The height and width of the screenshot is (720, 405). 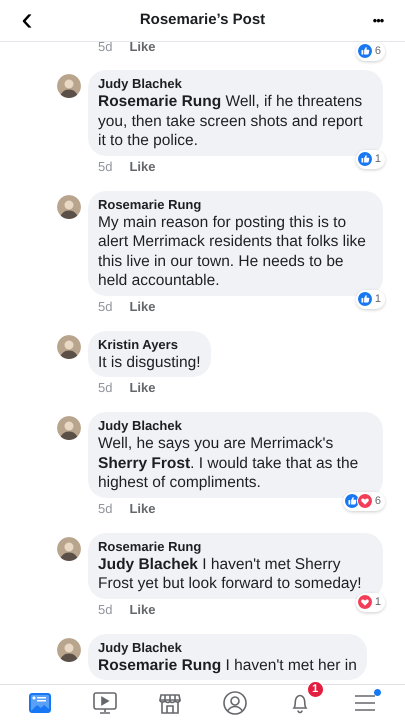 What do you see at coordinates (232, 251) in the screenshot?
I see `comment-text: My main reason for posting this is to alert Merrimack residents that folks like this live in our town. He needs to be held accountable.` at bounding box center [232, 251].